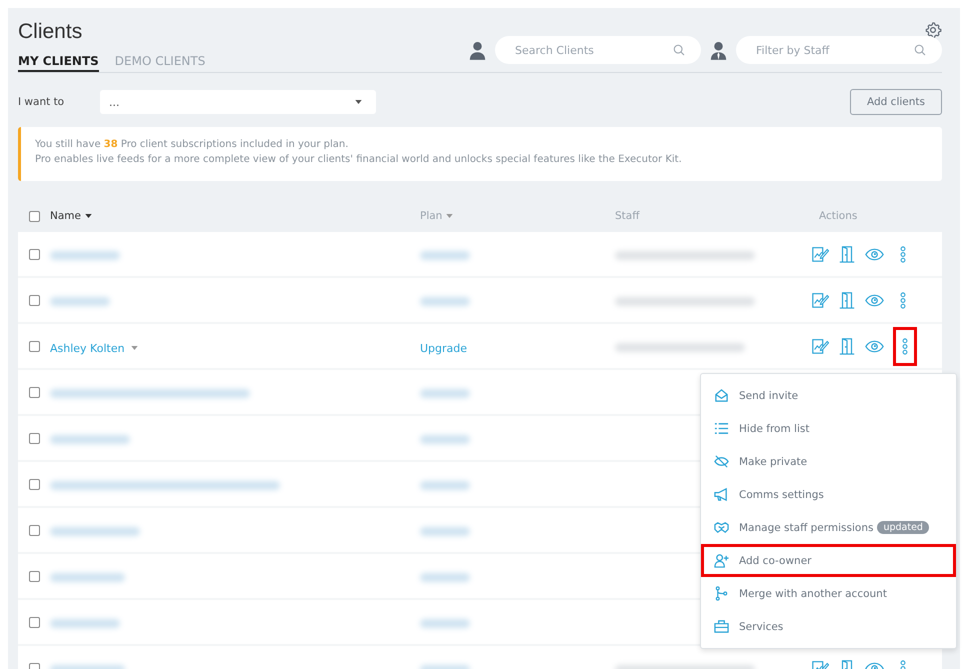 The width and height of the screenshot is (969, 669). What do you see at coordinates (627, 216) in the screenshot?
I see `column-header: Staff` at bounding box center [627, 216].